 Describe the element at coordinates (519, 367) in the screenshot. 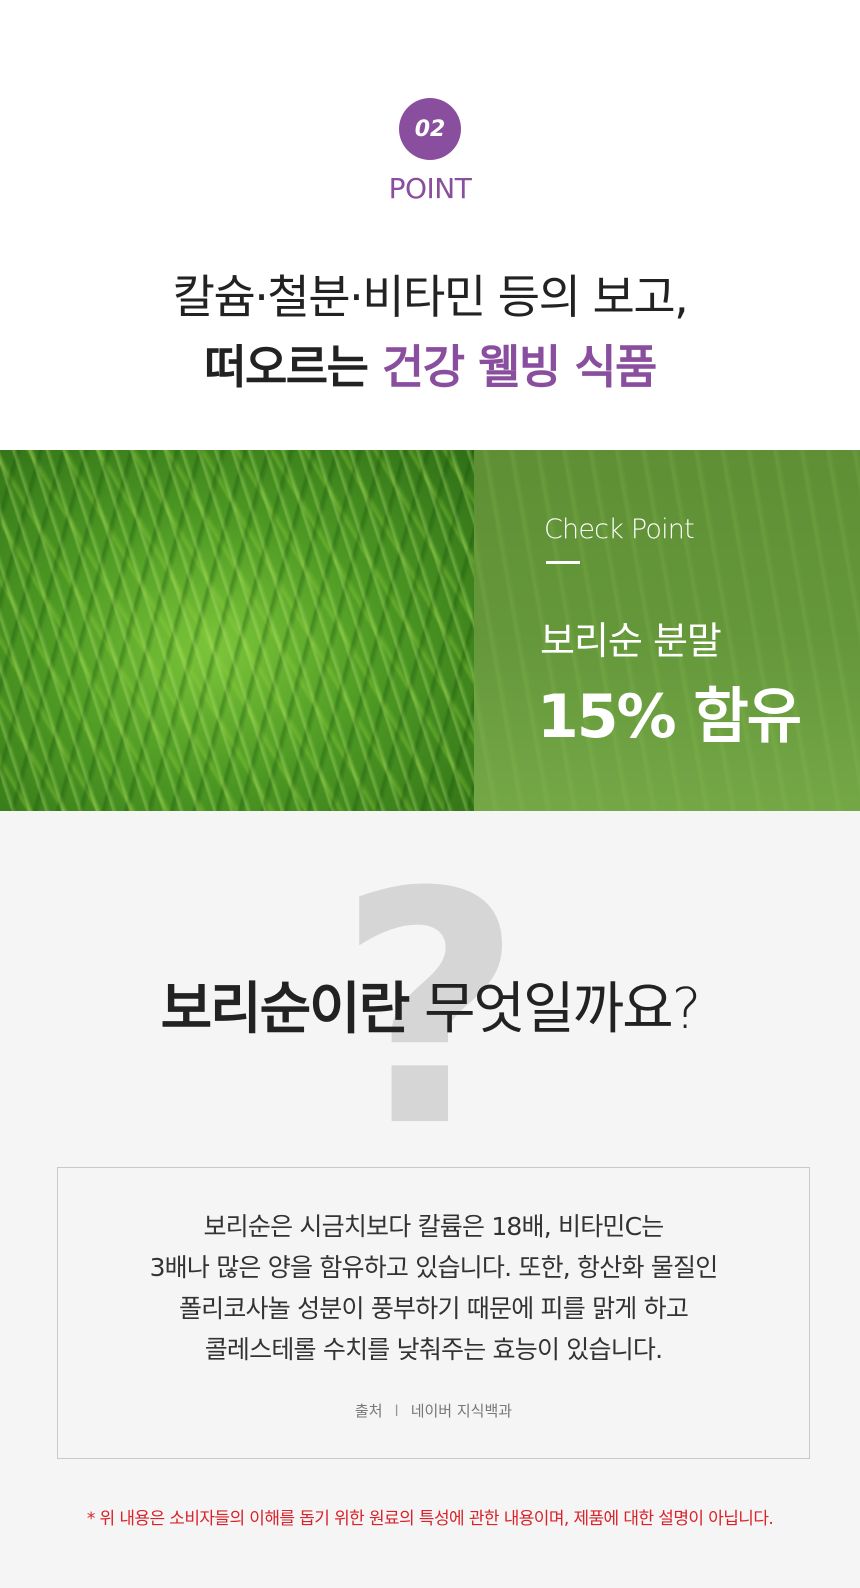

I see `headline-line-2-accent: 건강 웰빙 식품` at that location.